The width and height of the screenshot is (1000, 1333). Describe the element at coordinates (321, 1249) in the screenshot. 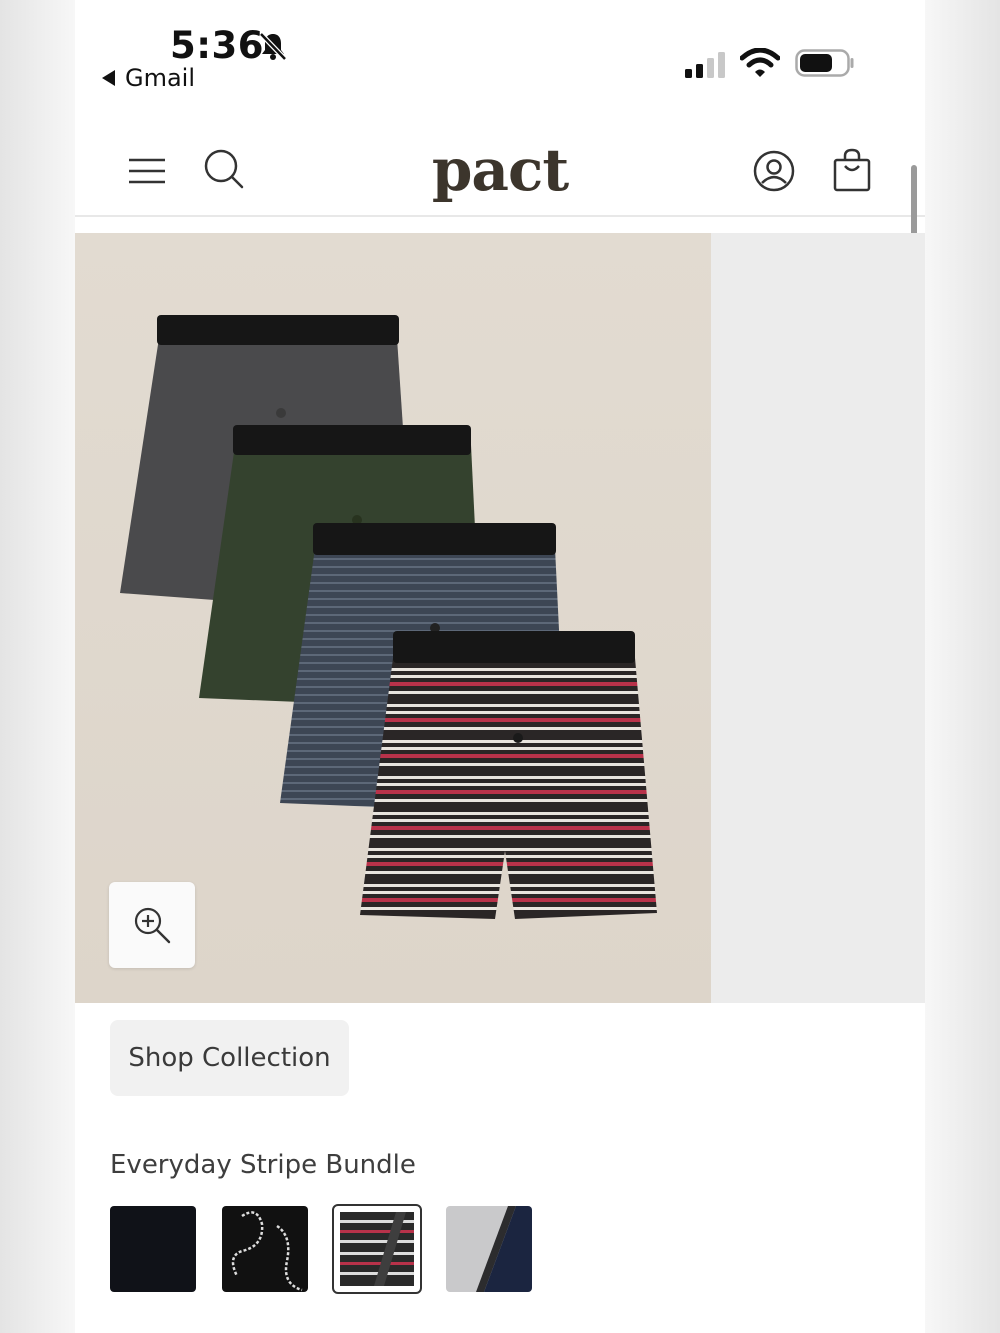

I see `color-swatches` at that location.